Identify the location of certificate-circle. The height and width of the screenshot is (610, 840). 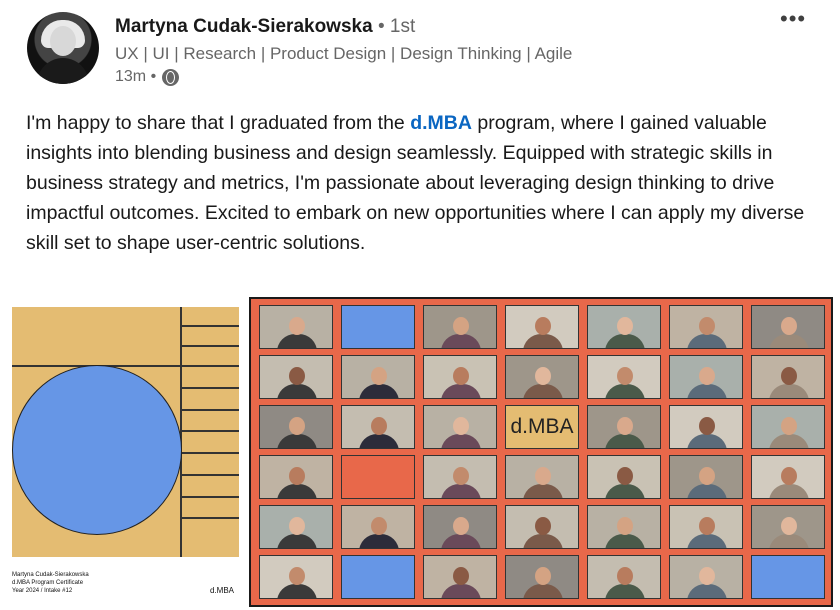
(97, 450).